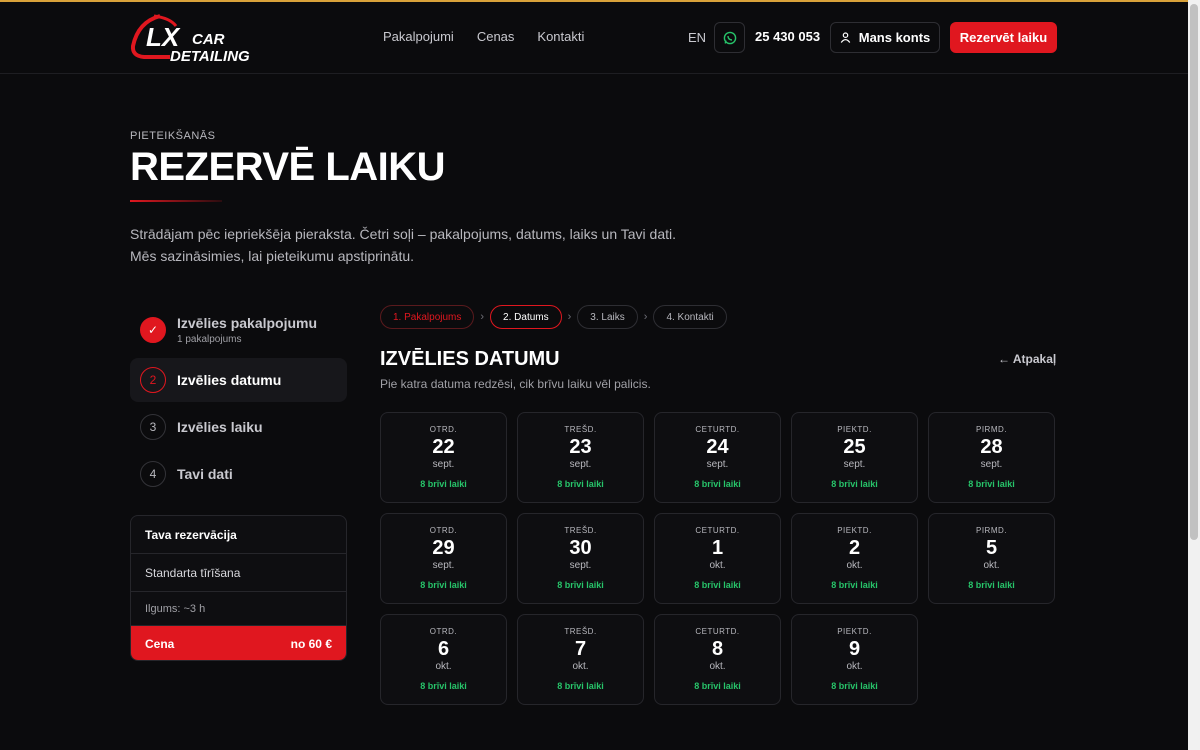 The image size is (1200, 750). Describe the element at coordinates (443, 649) in the screenshot. I see `day-number: 6` at that location.